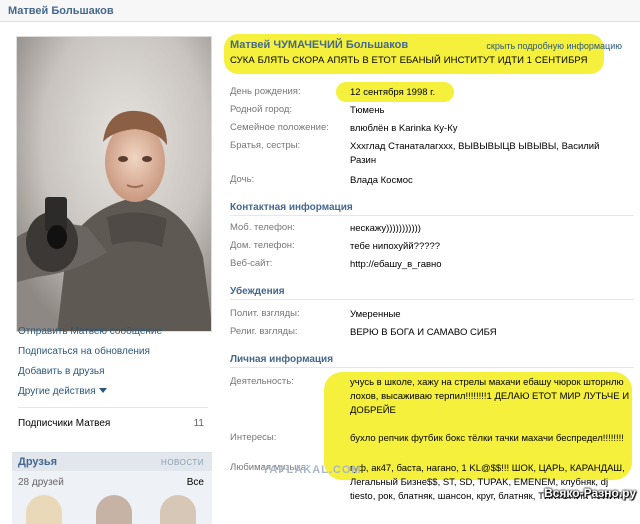 Image resolution: width=640 pixels, height=524 pixels. Describe the element at coordinates (113, 332) in the screenshot. I see `send-message-link: Отправить Матвею сообщение` at that location.